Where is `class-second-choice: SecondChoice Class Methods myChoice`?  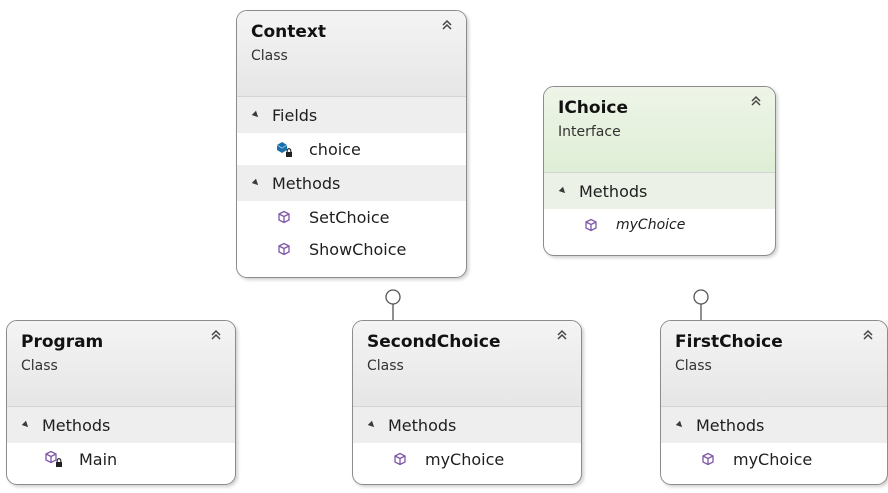
class-second-choice: SecondChoice Class Methods myChoice is located at coordinates (467, 402).